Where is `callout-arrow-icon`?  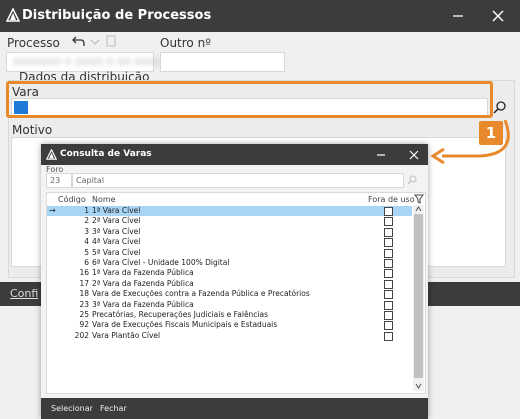
callout-arrow-icon is located at coordinates (470, 142).